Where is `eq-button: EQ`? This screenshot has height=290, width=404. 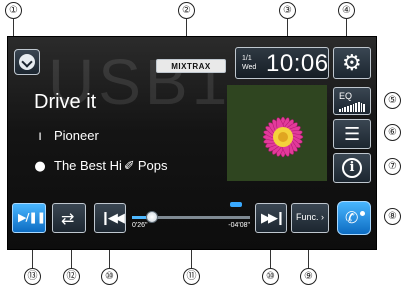
eq-button: EQ is located at coordinates (352, 101).